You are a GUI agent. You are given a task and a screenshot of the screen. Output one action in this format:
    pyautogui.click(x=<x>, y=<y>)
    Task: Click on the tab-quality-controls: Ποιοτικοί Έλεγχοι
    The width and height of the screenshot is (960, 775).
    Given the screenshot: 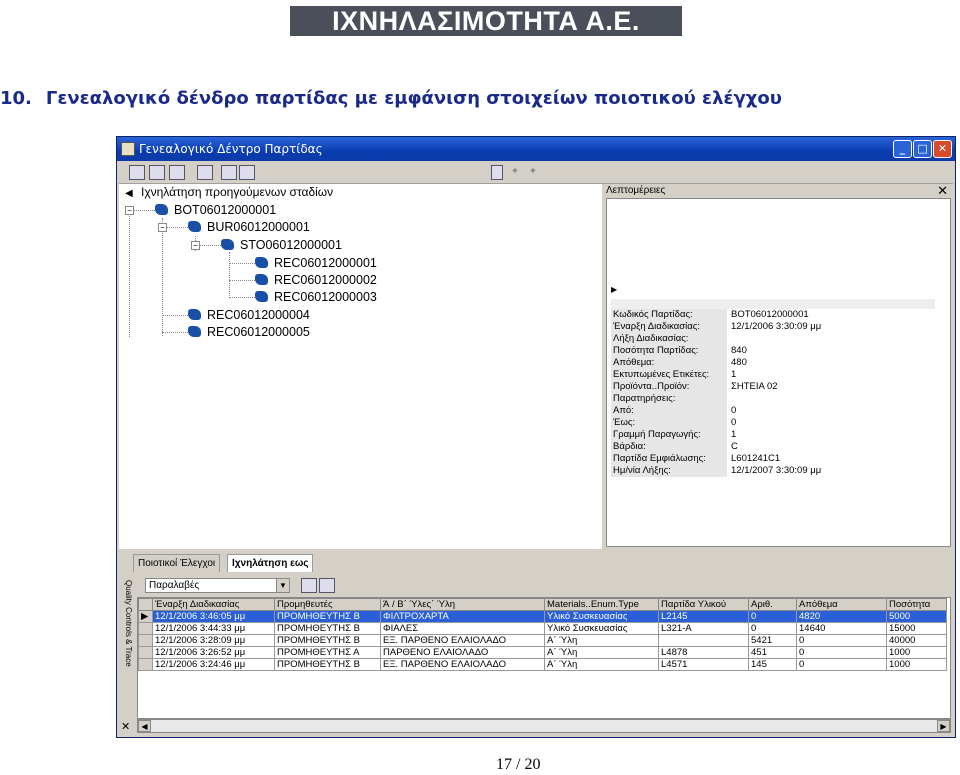 What is the action you would take?
    pyautogui.click(x=177, y=563)
    